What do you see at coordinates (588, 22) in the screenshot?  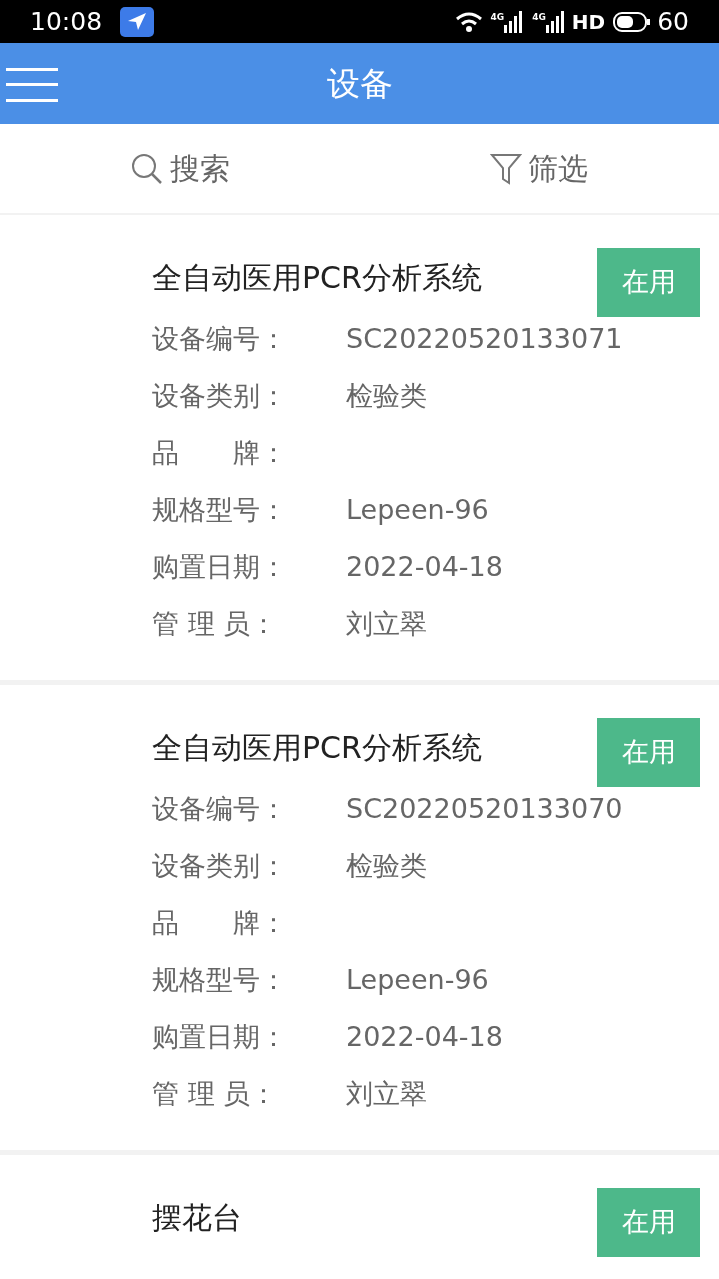 I see `hd-label: HD` at bounding box center [588, 22].